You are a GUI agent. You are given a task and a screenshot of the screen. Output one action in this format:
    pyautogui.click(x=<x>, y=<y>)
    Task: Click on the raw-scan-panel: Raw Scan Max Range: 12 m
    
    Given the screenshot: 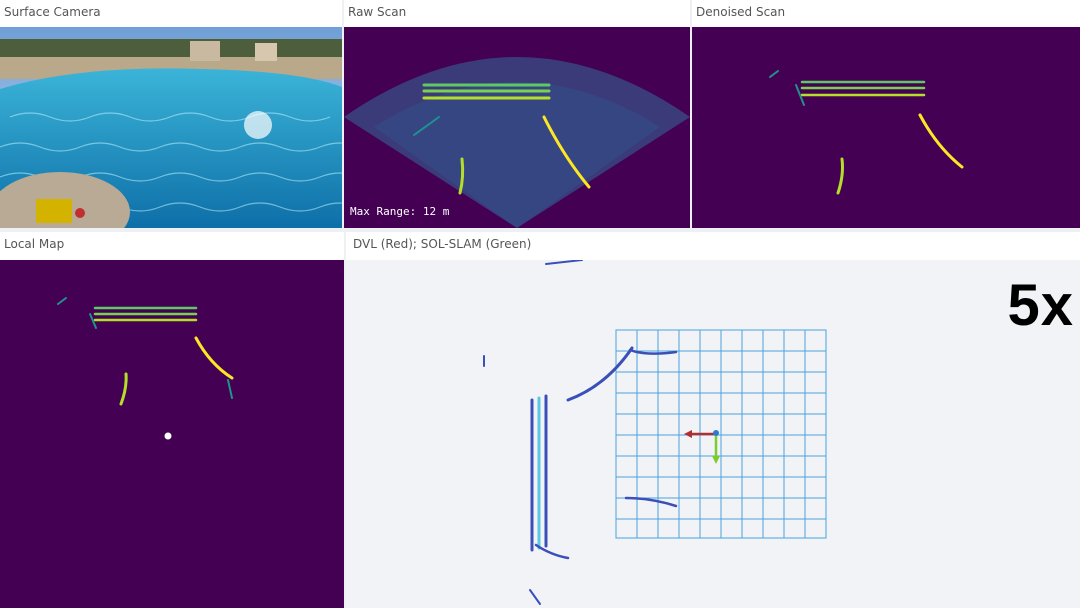 What is the action you would take?
    pyautogui.click(x=517, y=114)
    